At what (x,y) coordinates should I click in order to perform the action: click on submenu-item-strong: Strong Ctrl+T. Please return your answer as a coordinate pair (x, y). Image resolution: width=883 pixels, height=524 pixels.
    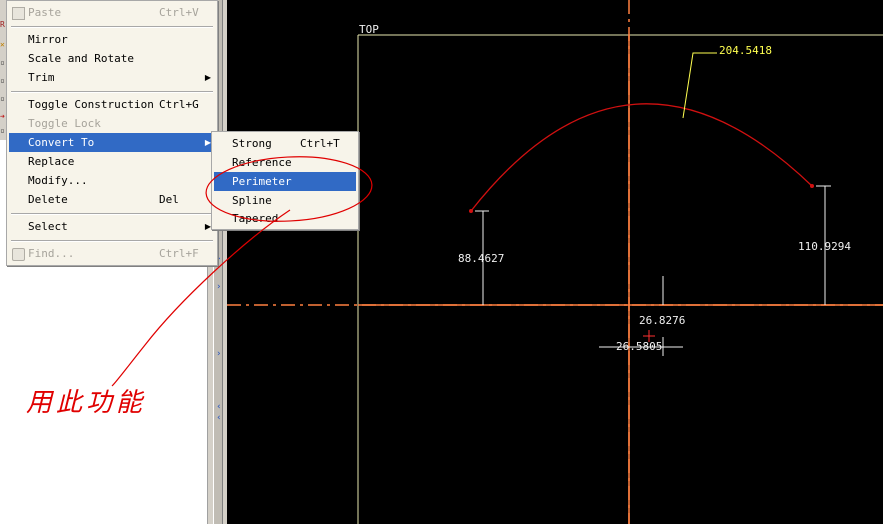
    Looking at the image, I should click on (285, 143).